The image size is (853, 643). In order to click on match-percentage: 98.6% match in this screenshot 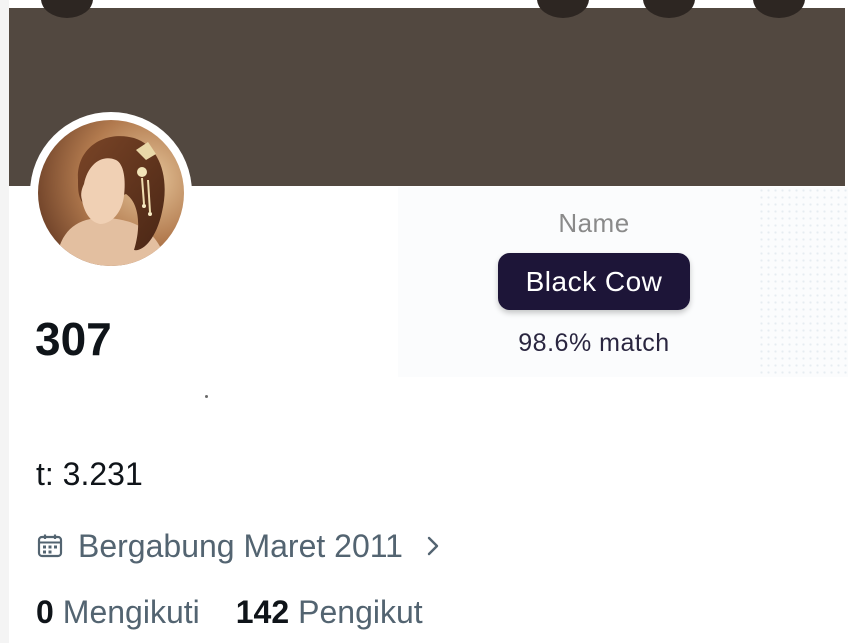, I will do `click(594, 343)`.